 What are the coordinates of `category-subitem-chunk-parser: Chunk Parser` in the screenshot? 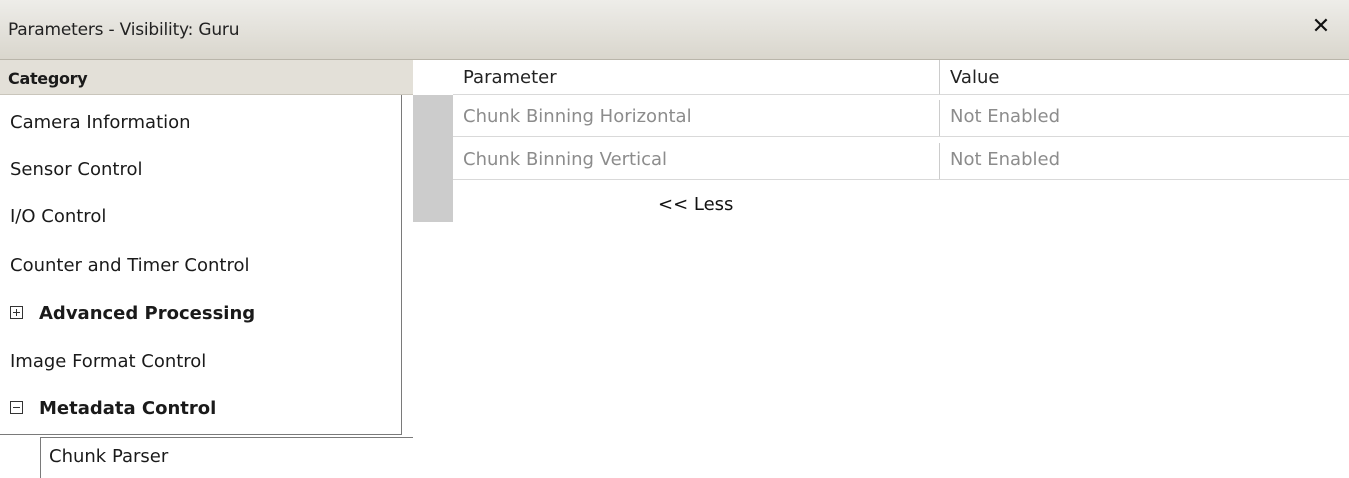 It's located at (226, 457).